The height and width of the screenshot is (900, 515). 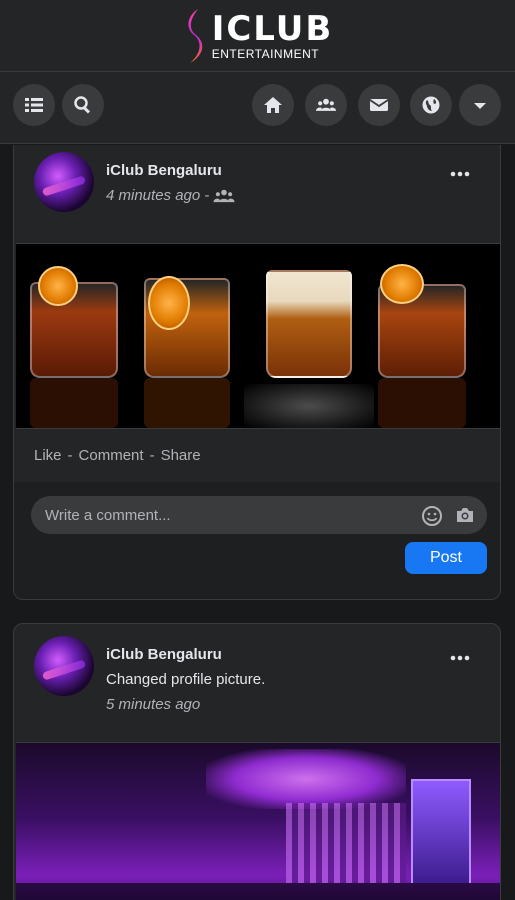 What do you see at coordinates (181, 455) in the screenshot?
I see `share-link: Share` at bounding box center [181, 455].